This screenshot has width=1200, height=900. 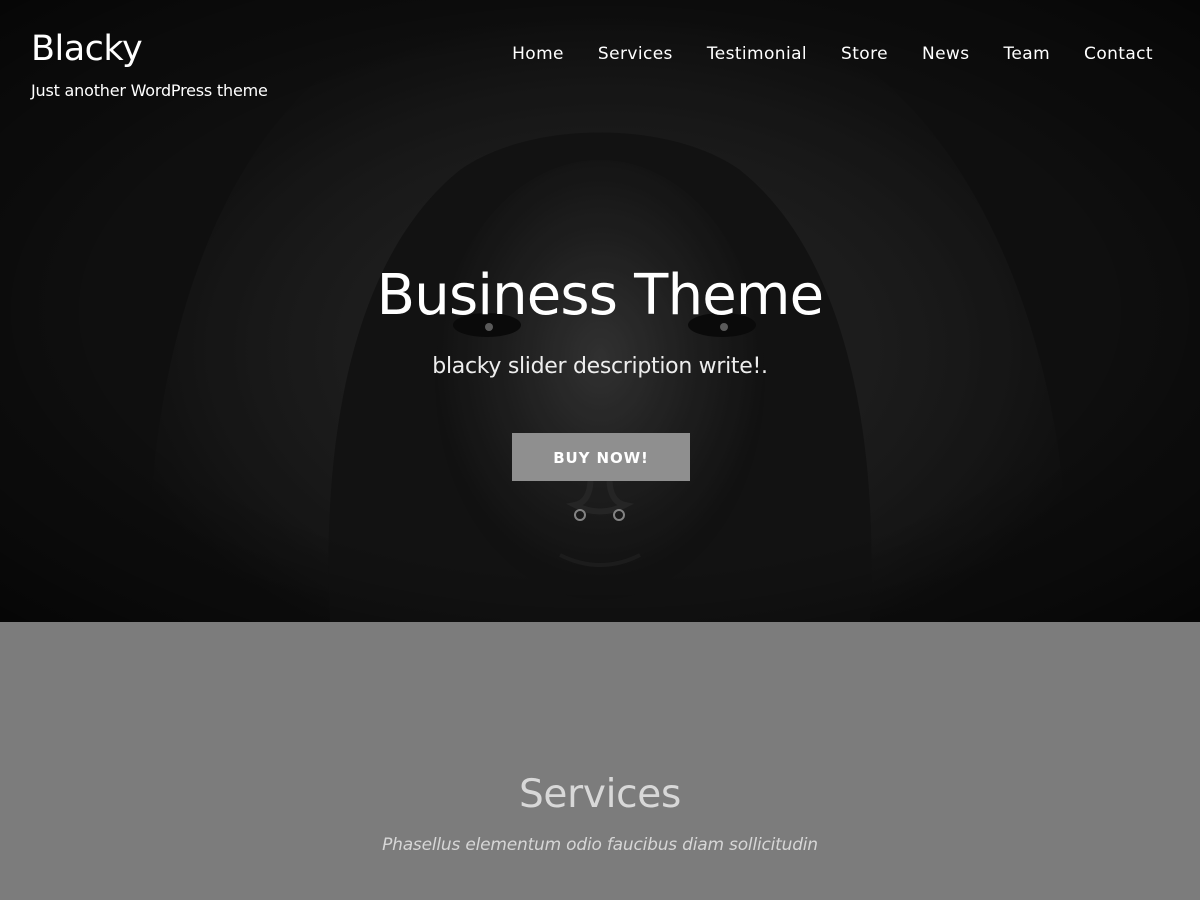 I want to click on nav-item-services: Services, so click(x=635, y=54).